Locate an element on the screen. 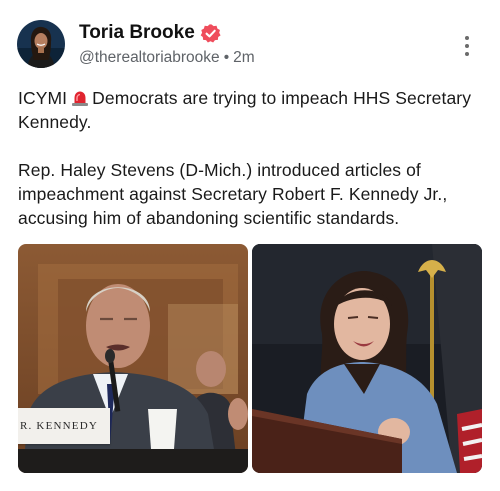  author-name-text: Toria Brooke is located at coordinates (137, 33).